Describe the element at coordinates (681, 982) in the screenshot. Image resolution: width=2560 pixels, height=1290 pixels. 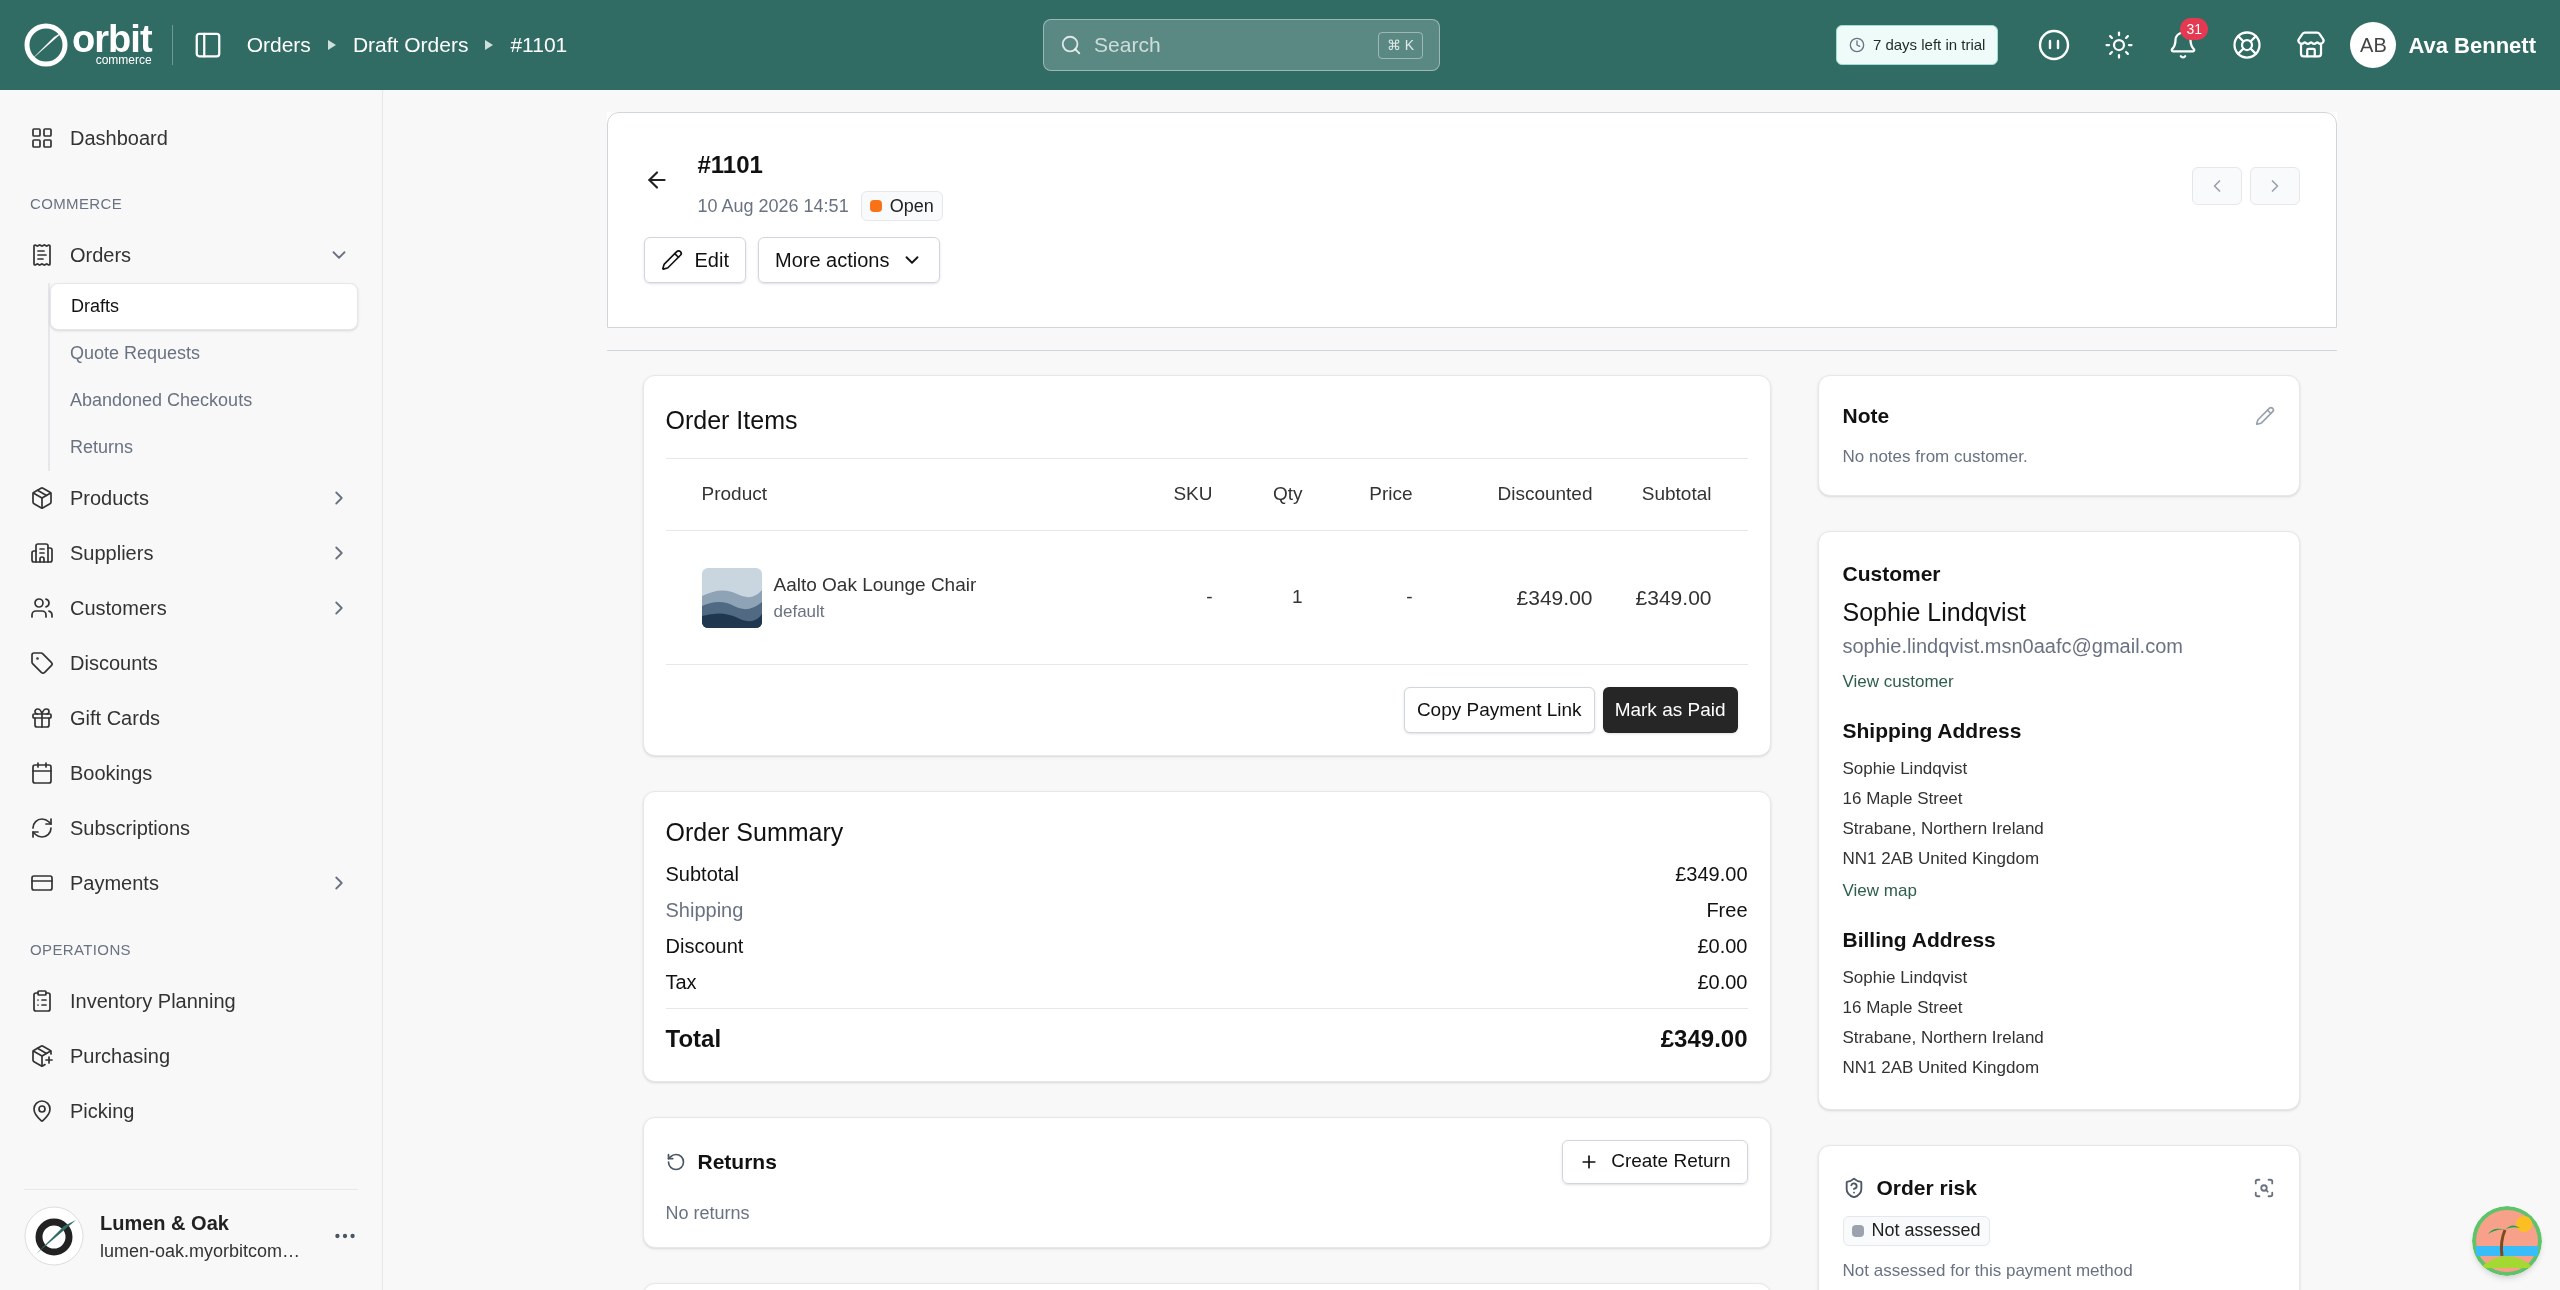
I see `summary-label: Tax` at that location.